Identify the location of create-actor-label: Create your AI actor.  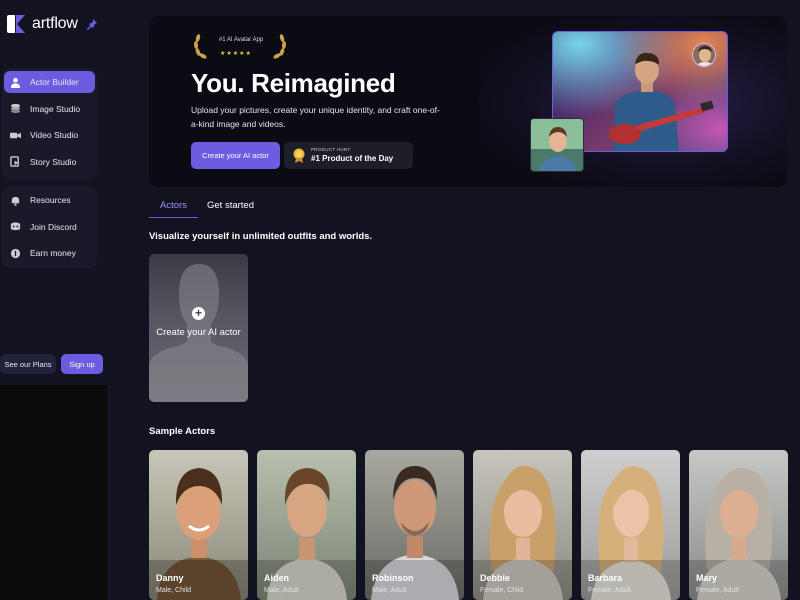
(198, 332).